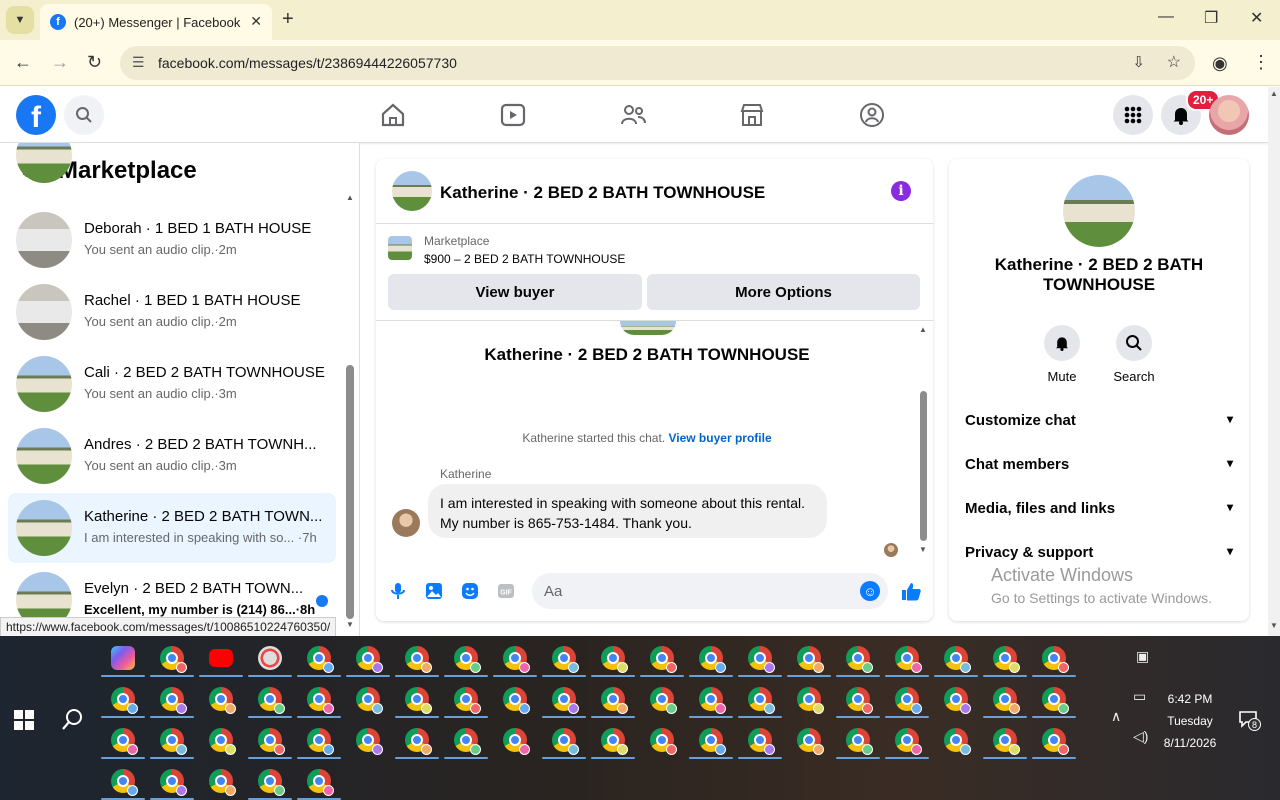 Image resolution: width=1280 pixels, height=800 pixels. What do you see at coordinates (1190, 721) in the screenshot?
I see `taskbar-clock: 6:42 PM Tuesday 8/11/2026` at bounding box center [1190, 721].